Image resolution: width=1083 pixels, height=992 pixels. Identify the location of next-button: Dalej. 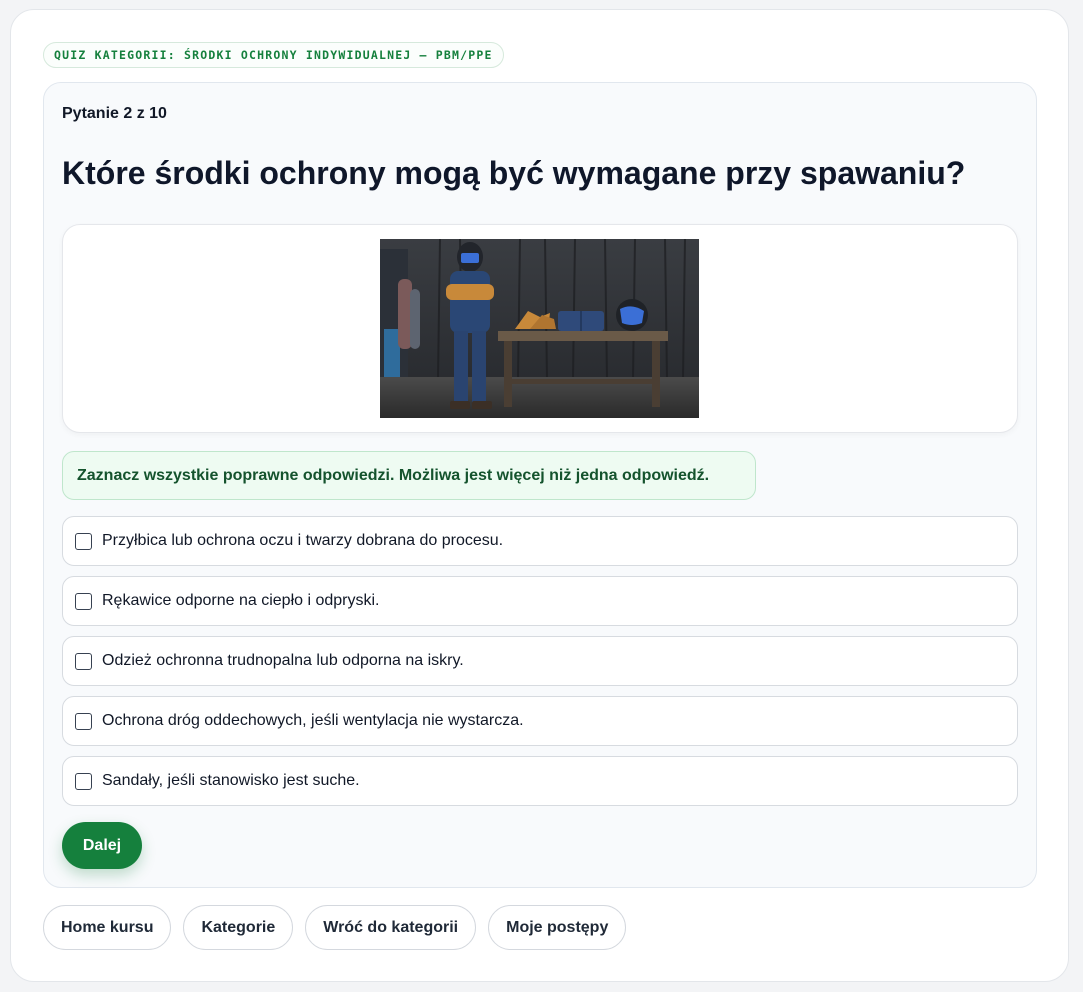
(102, 845).